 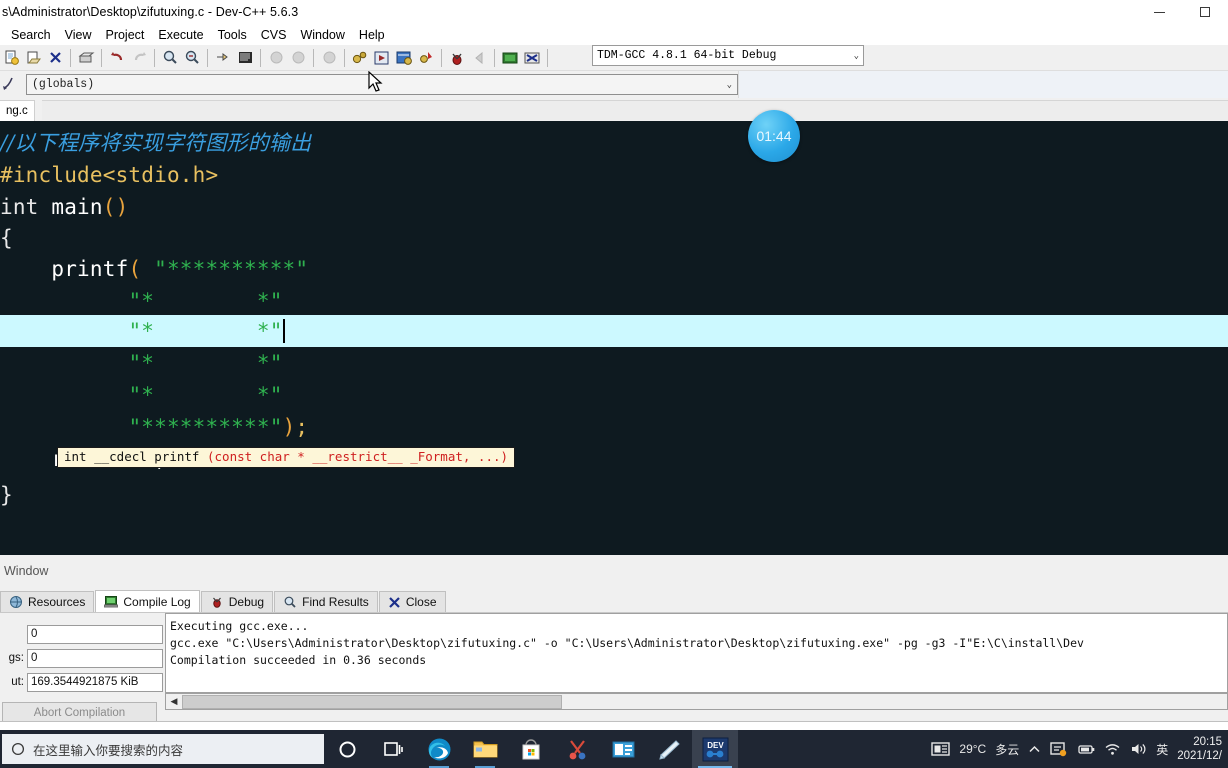 I want to click on mouse-cursor-icon, so click(x=375, y=81).